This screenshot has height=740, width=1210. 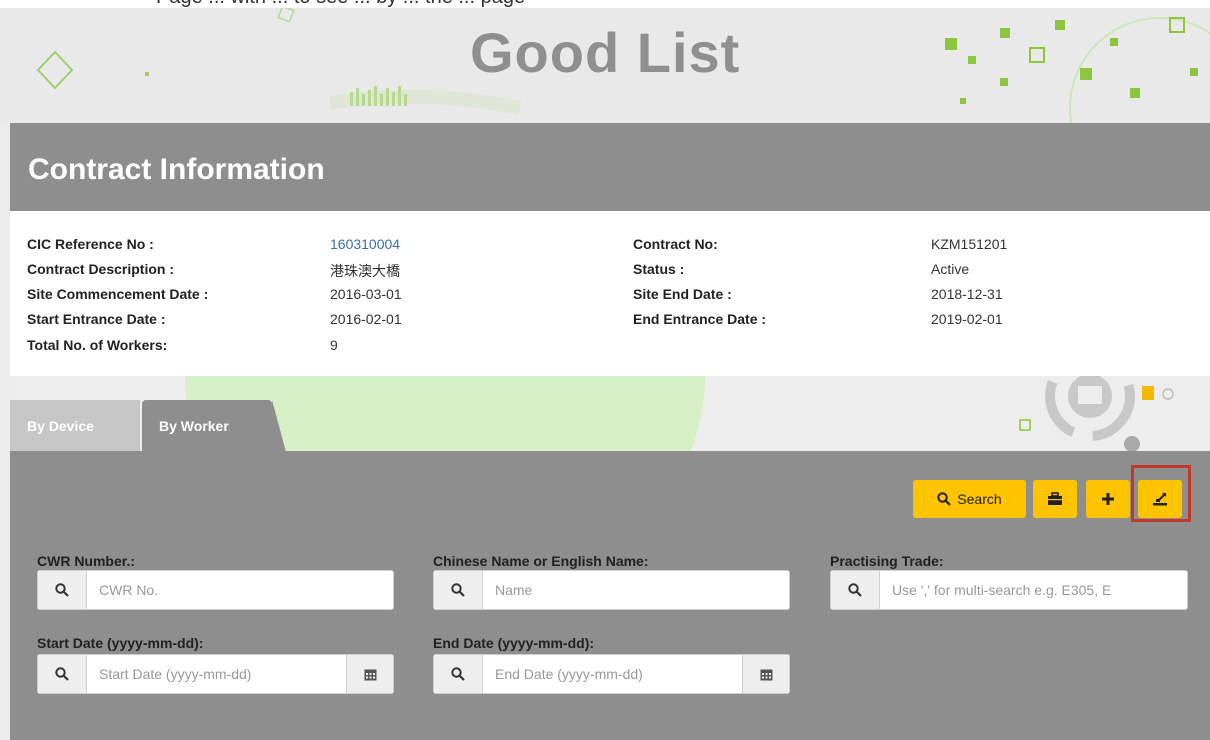 I want to click on tab-by-worker-label: By Worker, so click(x=194, y=426).